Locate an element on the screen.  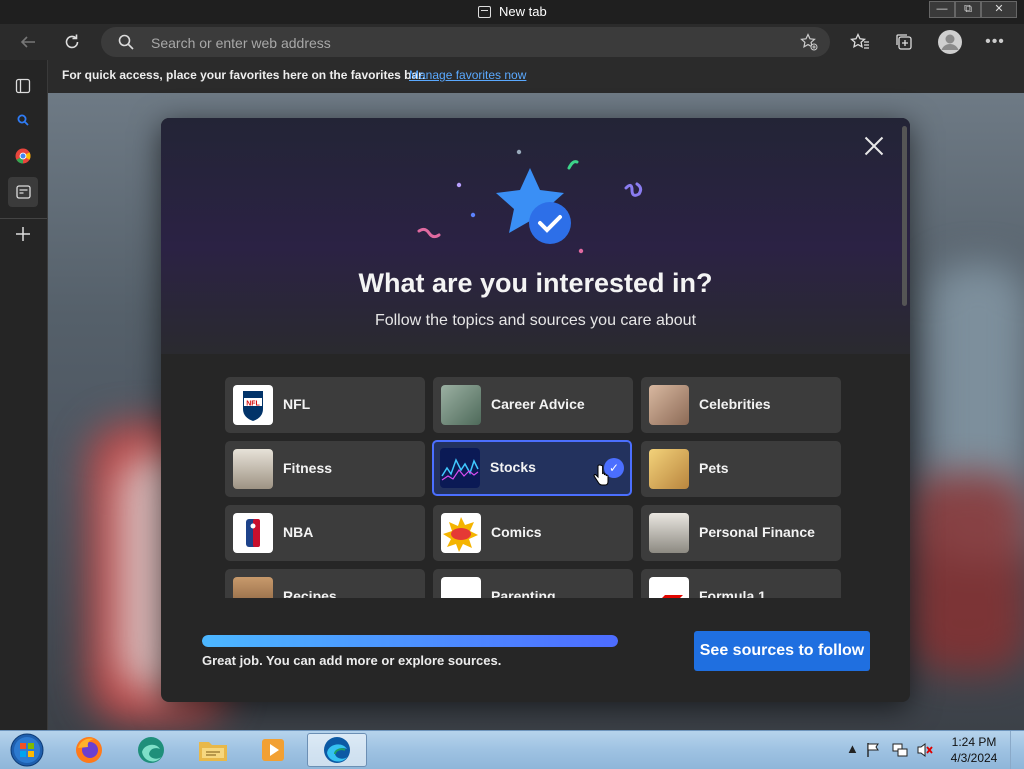
topic-card-celebrities: Celebrities is located at coordinates (741, 405).